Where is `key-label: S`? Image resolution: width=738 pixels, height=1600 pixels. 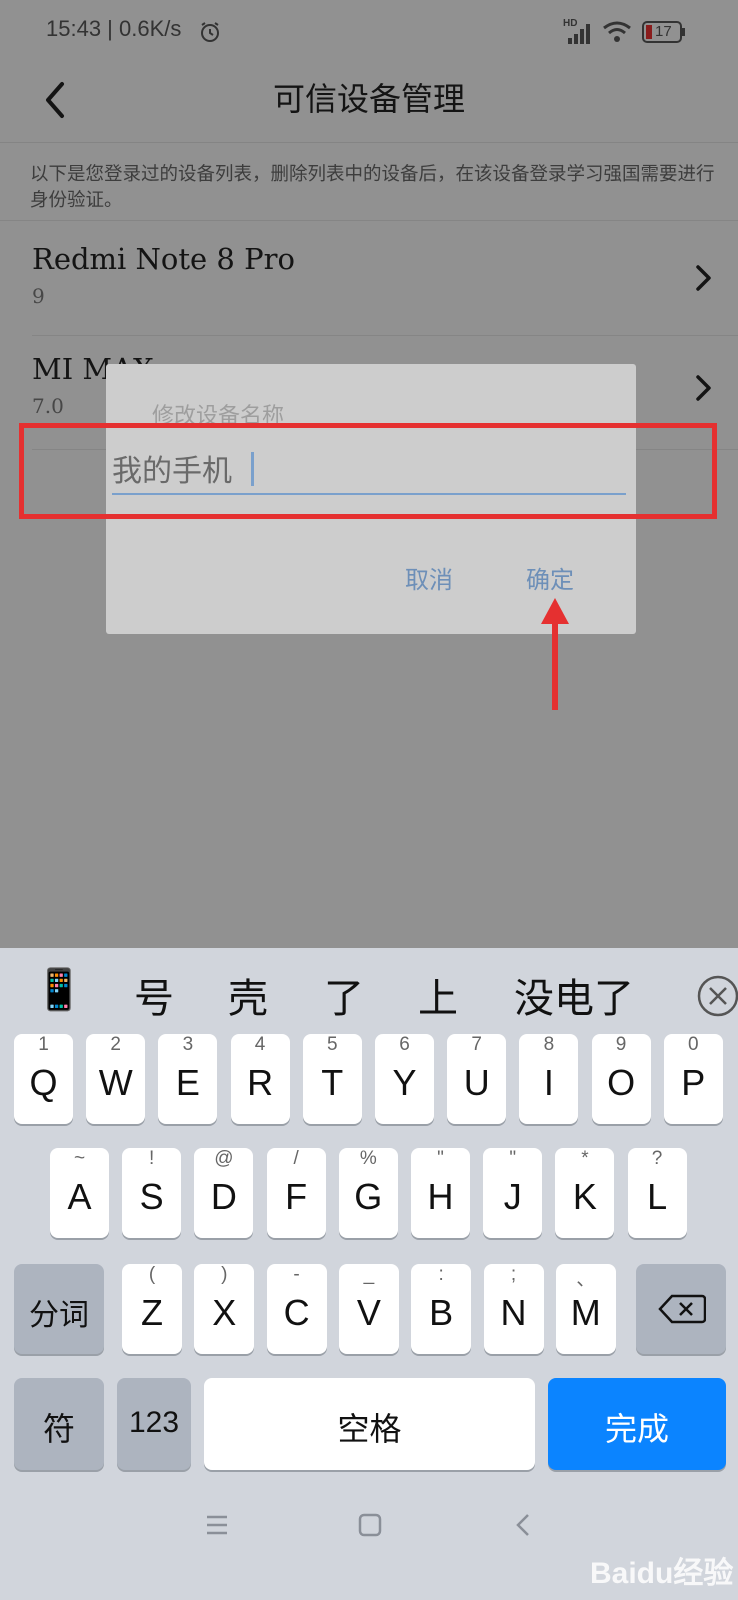 key-label: S is located at coordinates (151, 1196).